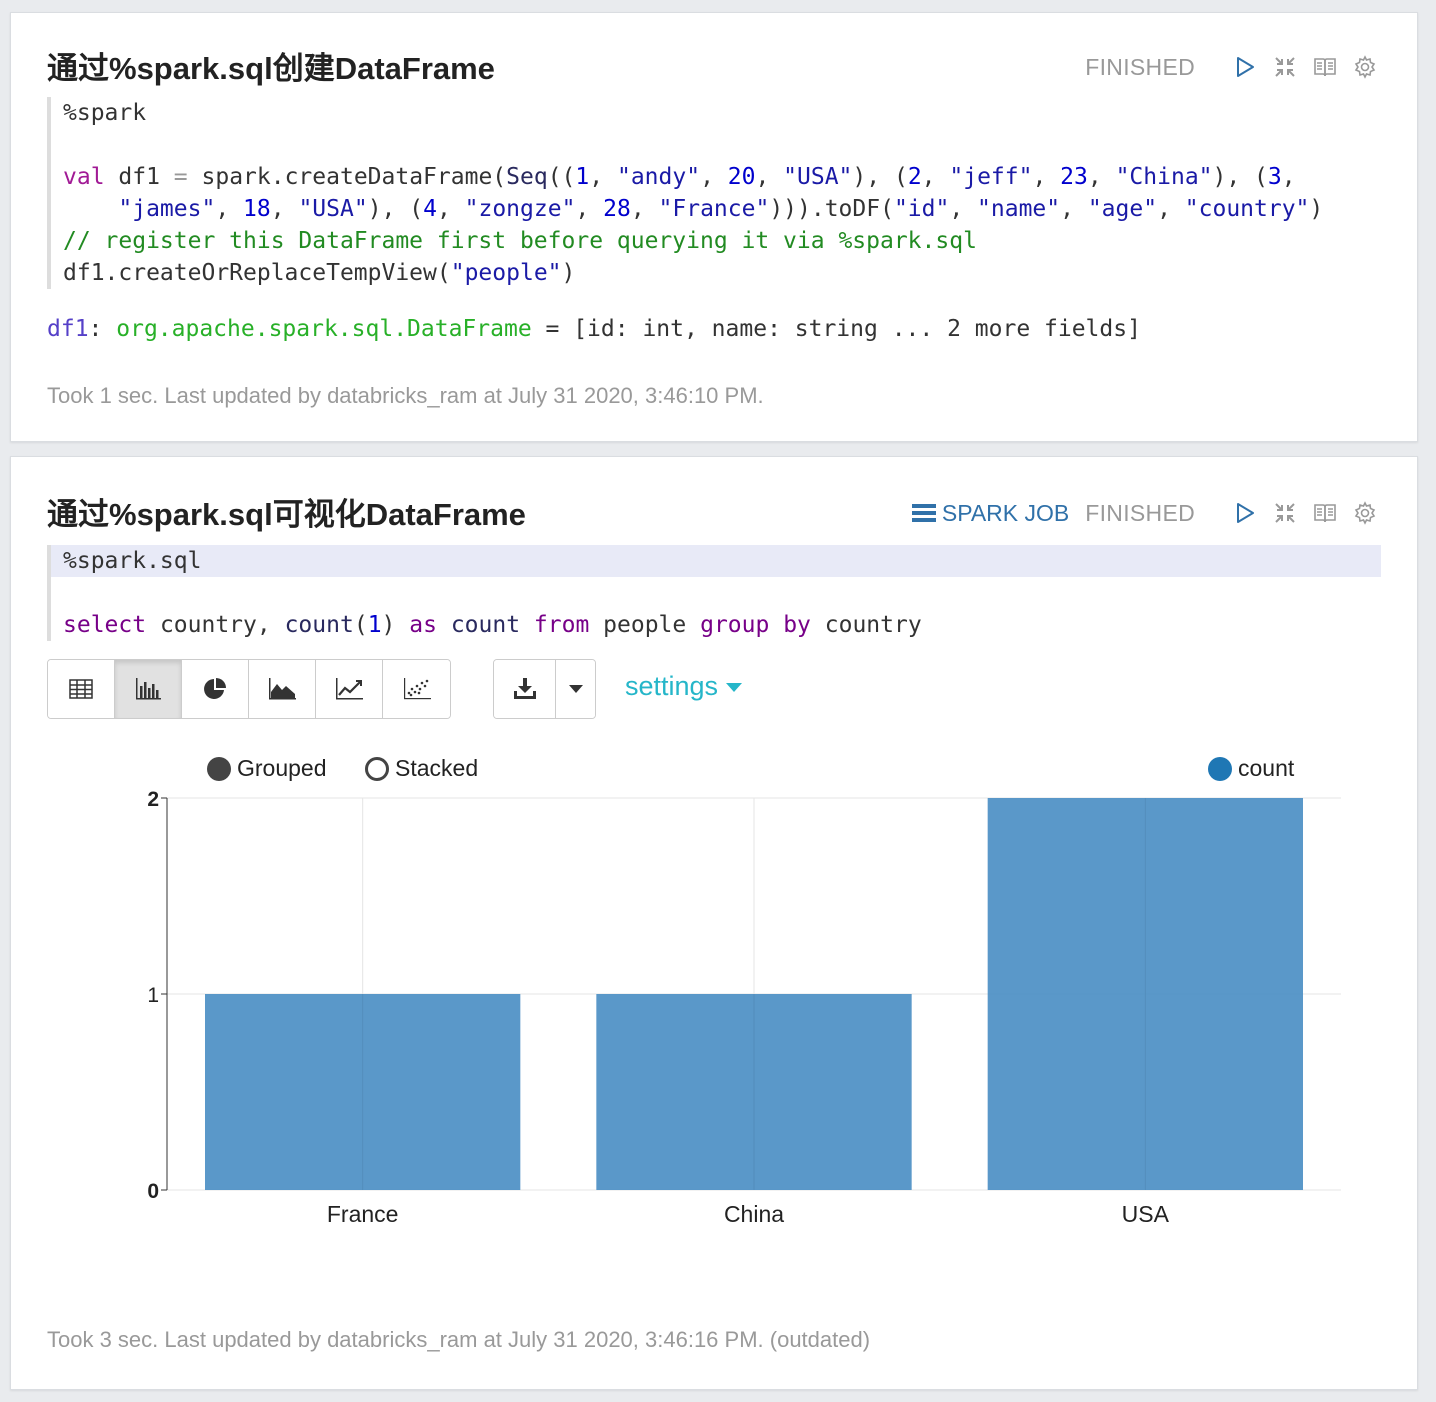  I want to click on bar-chart-button, so click(148, 689).